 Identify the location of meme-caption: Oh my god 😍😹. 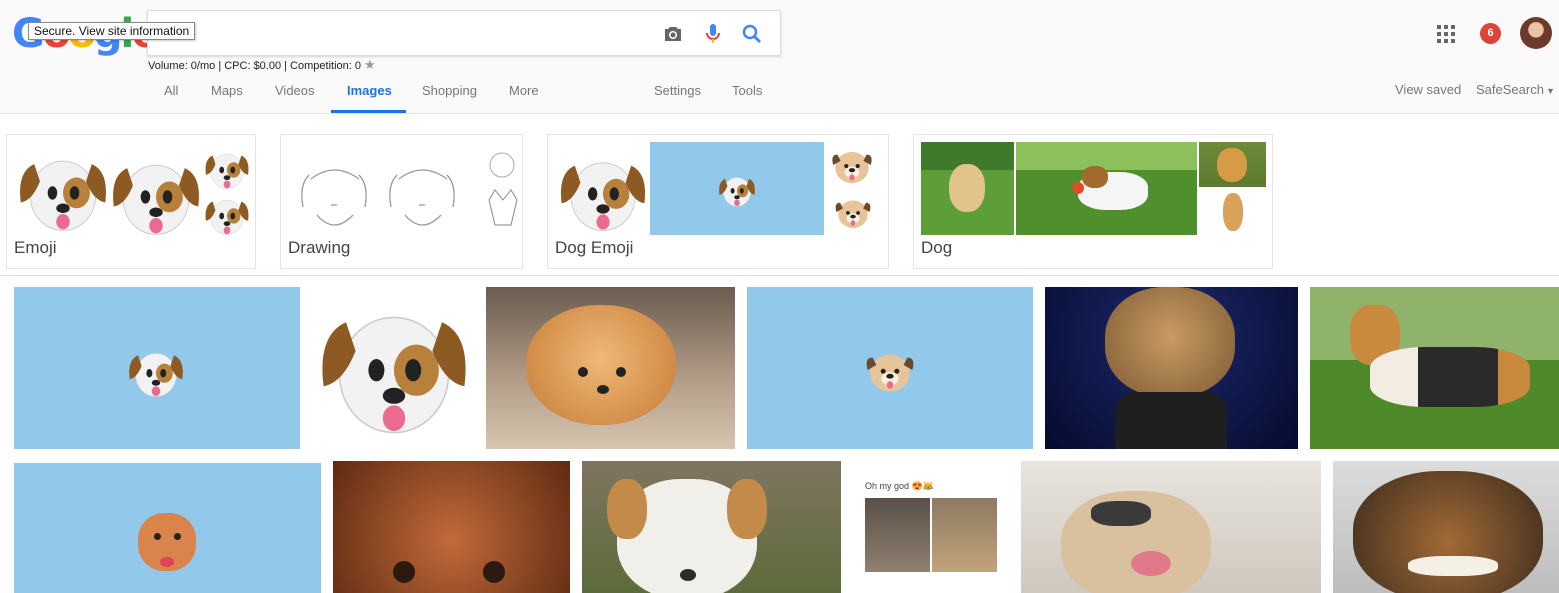
(899, 486).